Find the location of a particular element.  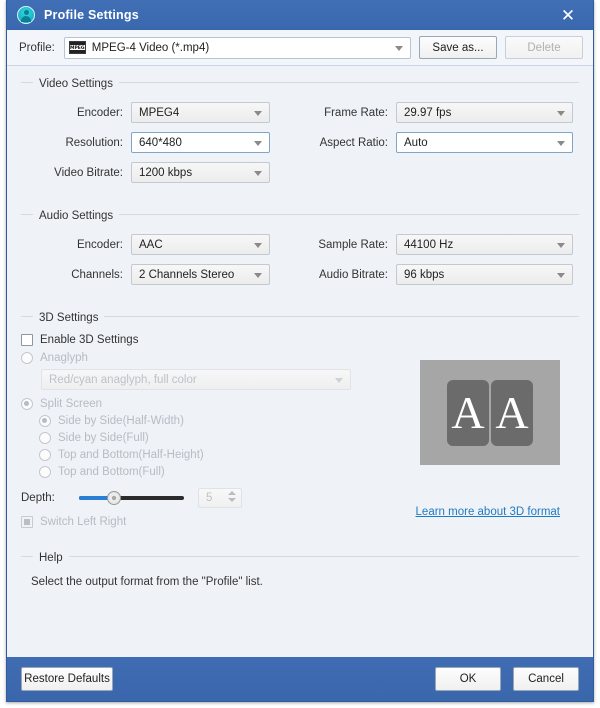

label-sample-rate: Sample Rate: is located at coordinates (353, 244).